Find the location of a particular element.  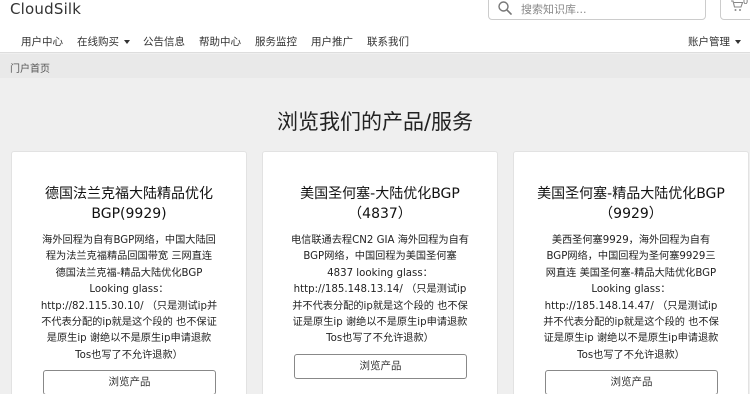

nav-affiliates: 用户推广 is located at coordinates (332, 41).